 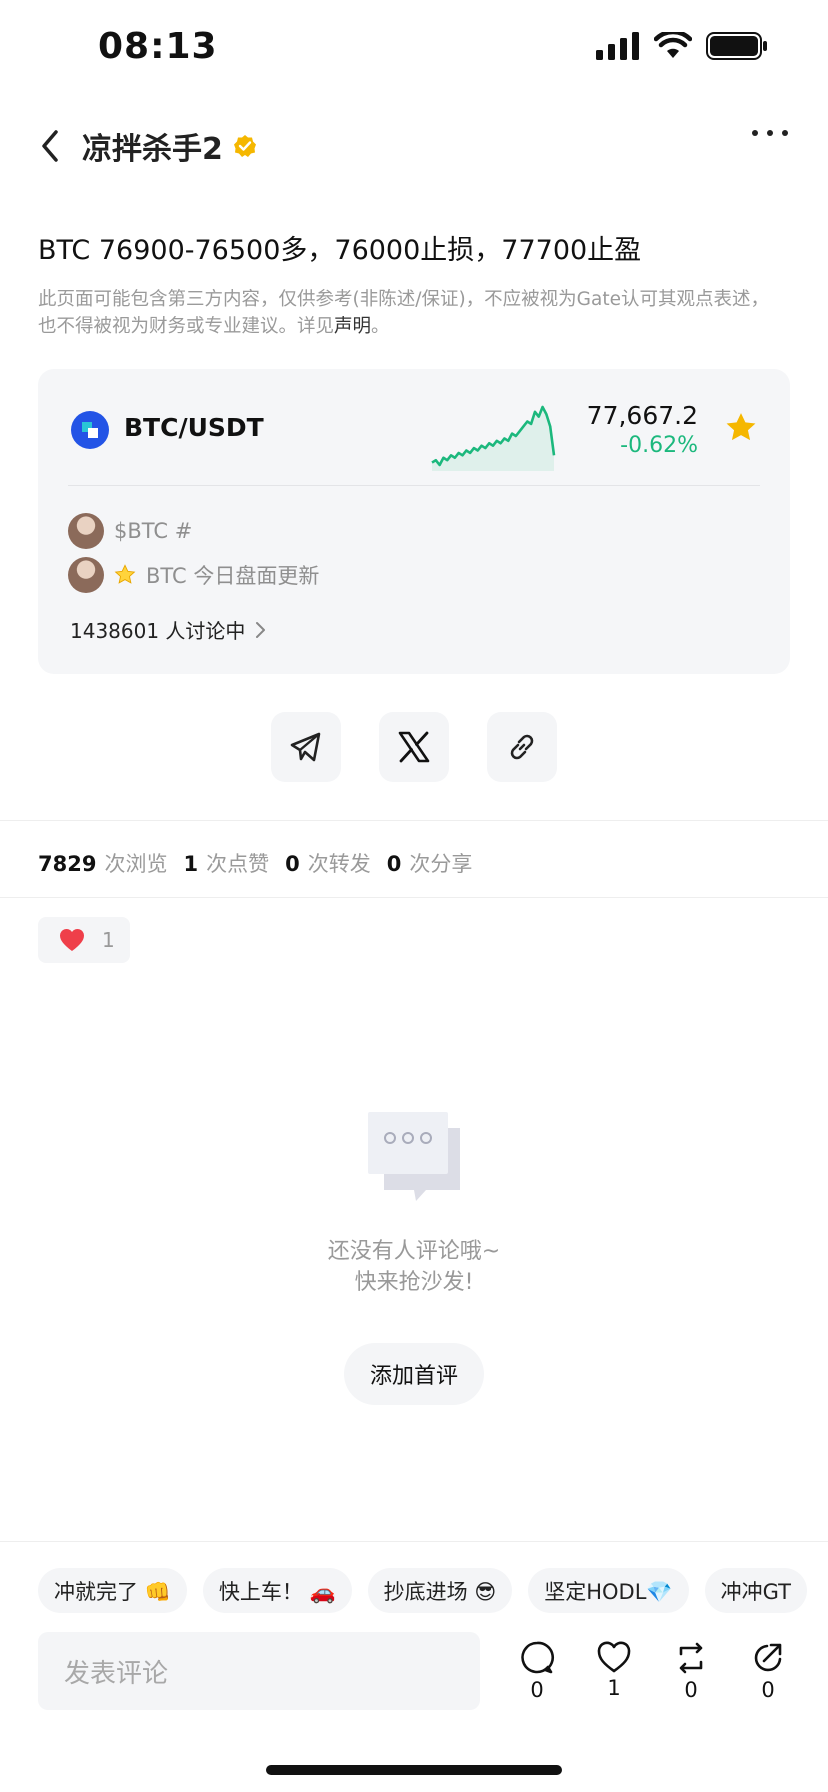 I want to click on topic-row: BTC 今日盘面更新, so click(x=193, y=575).